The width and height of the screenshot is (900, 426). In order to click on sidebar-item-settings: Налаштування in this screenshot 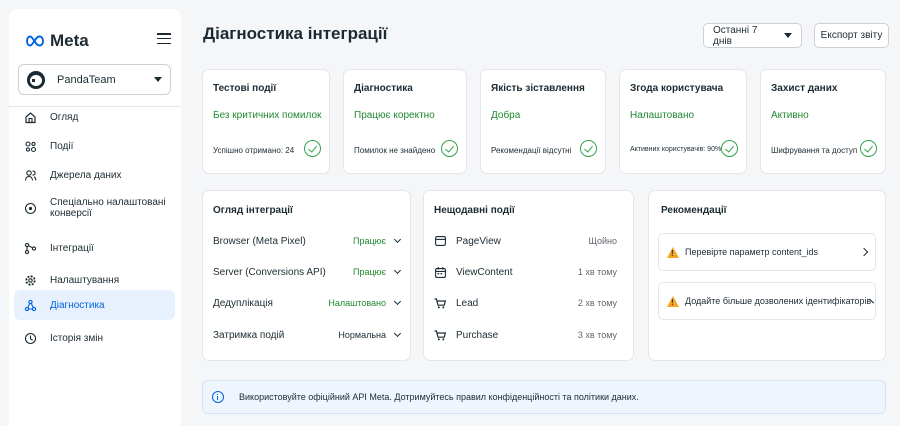, I will do `click(94, 280)`.